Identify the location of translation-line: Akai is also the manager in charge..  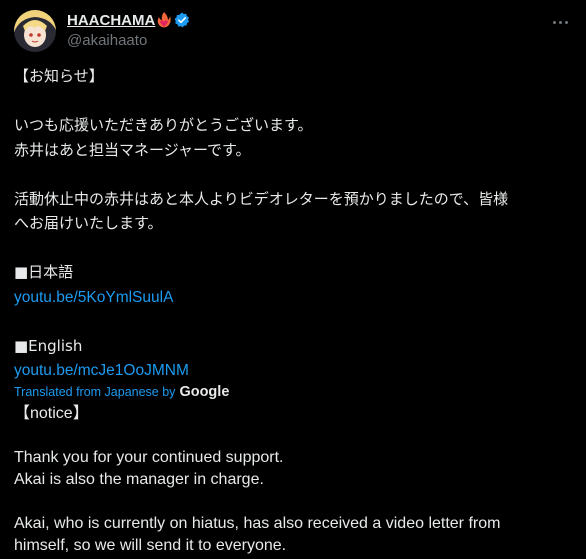
(139, 479).